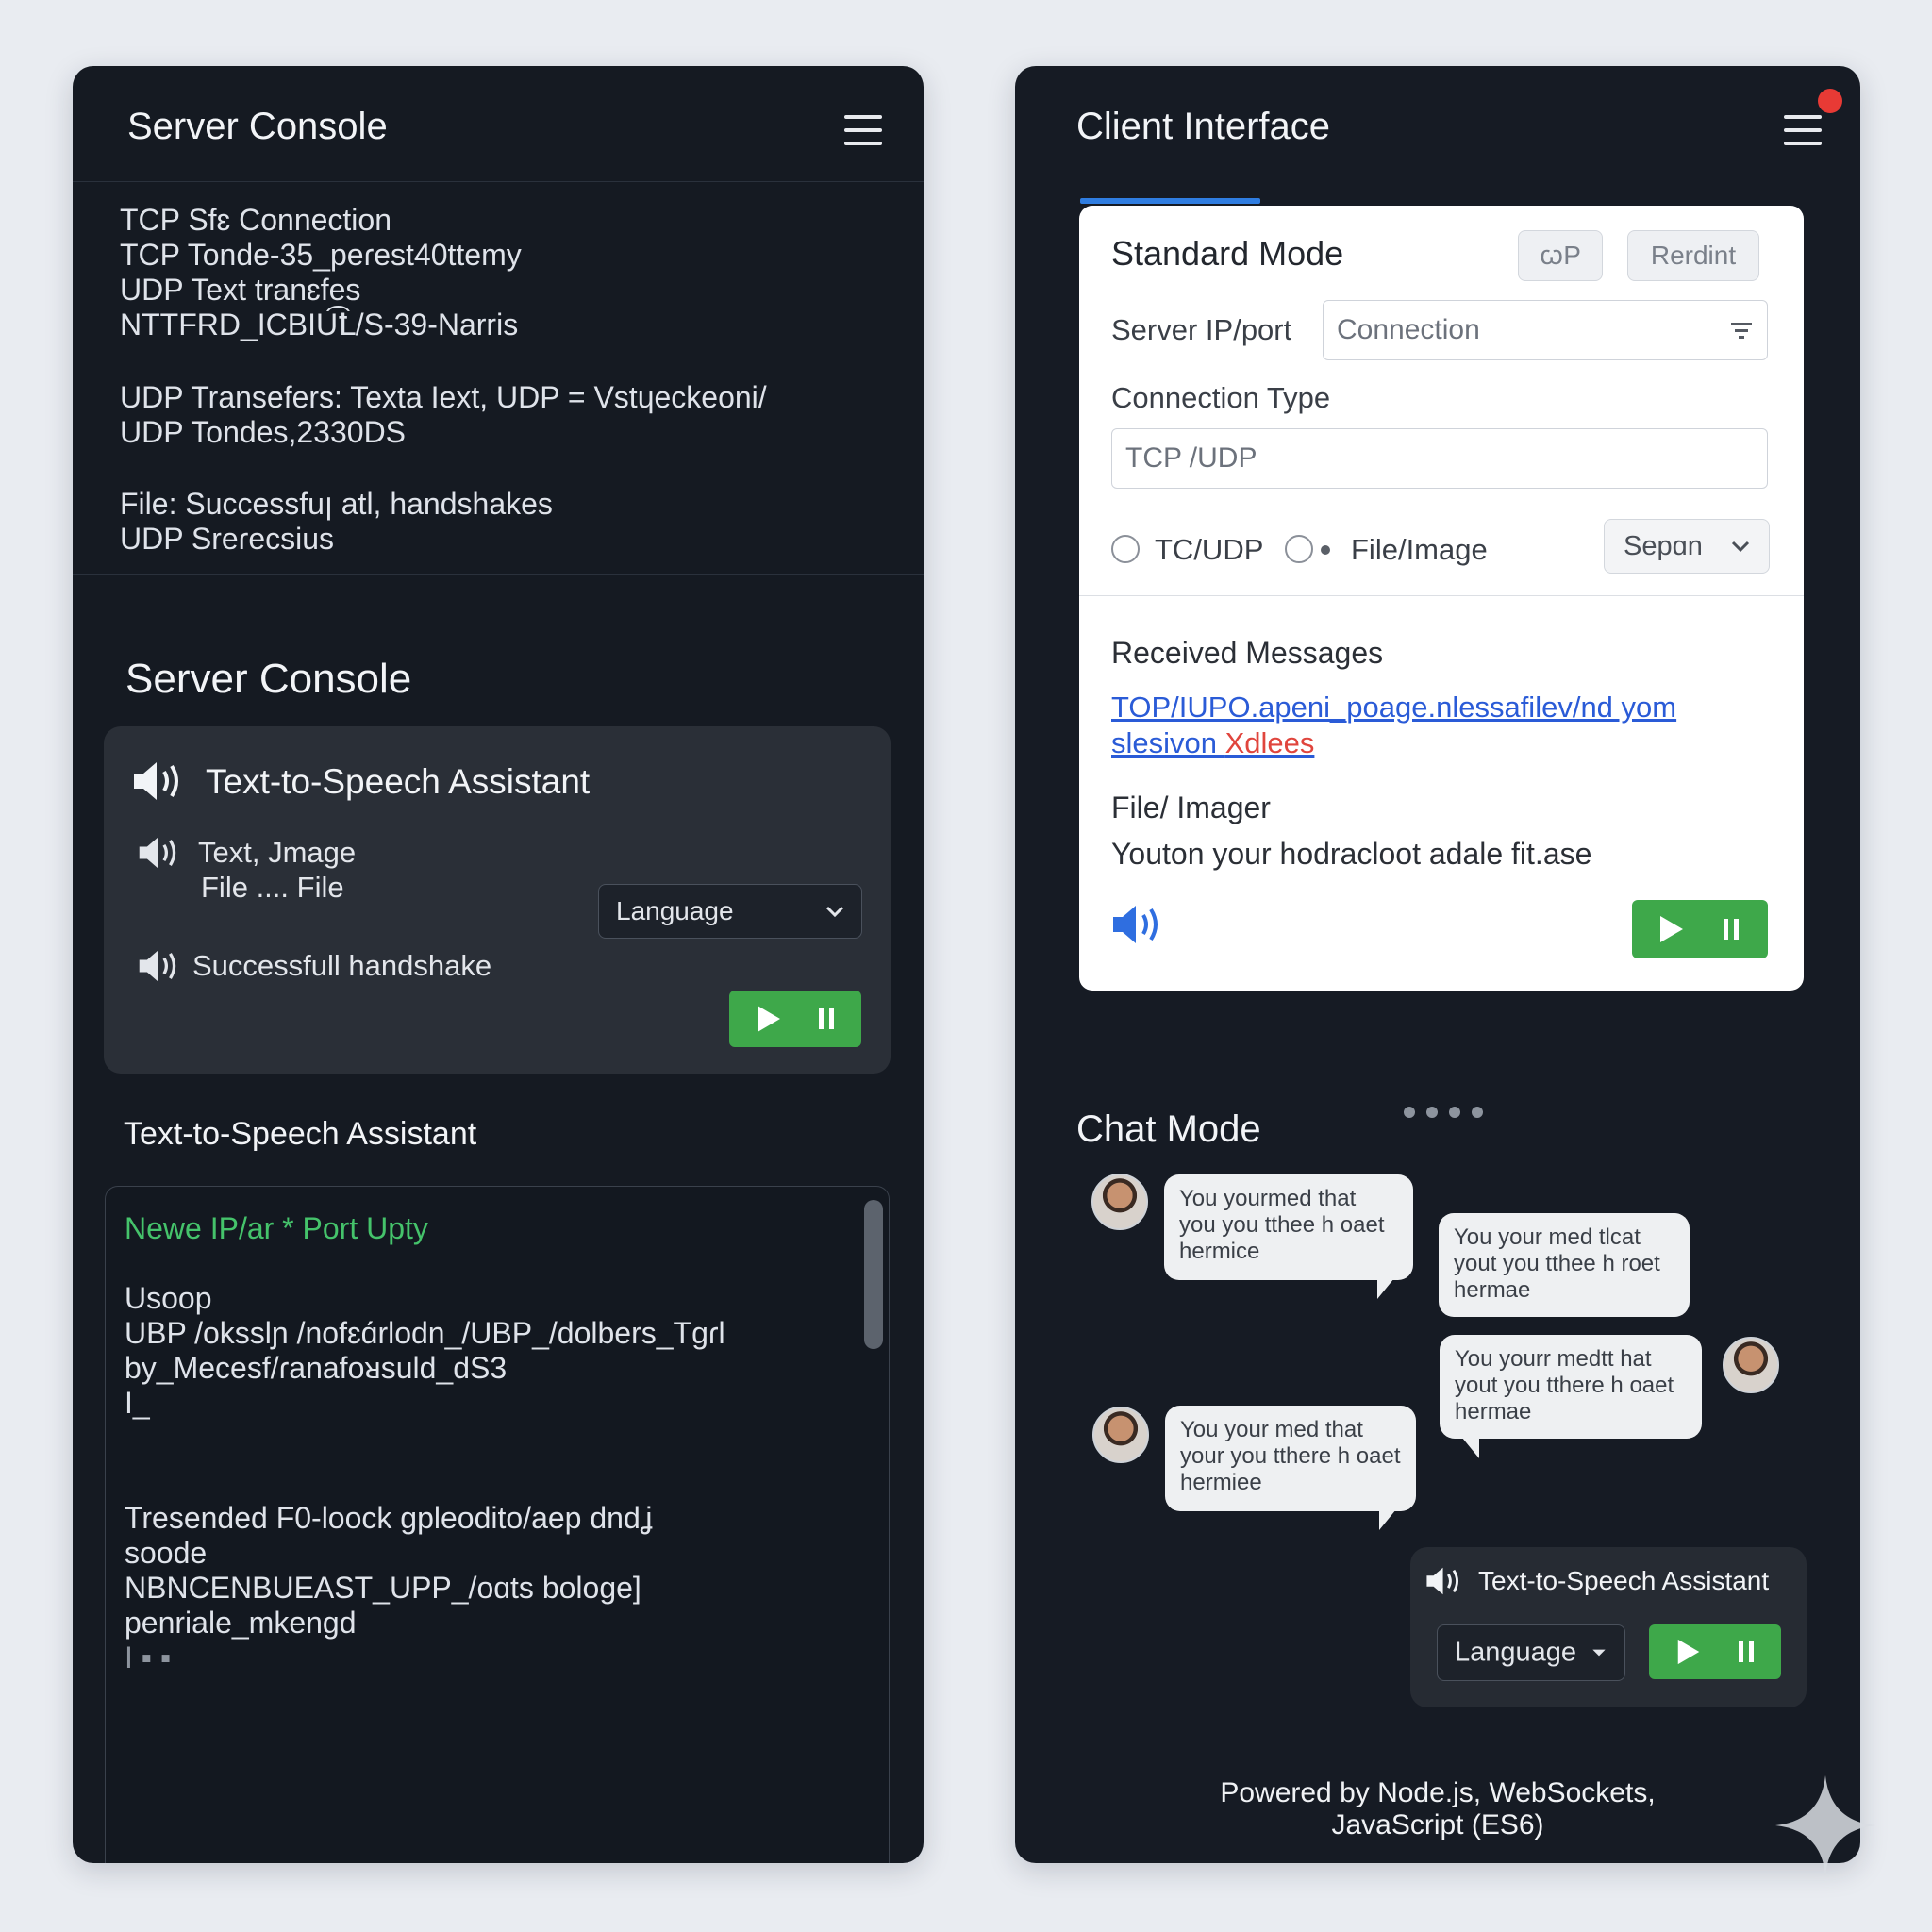 The height and width of the screenshot is (1932, 1932). Describe the element at coordinates (167, 1553) in the screenshot. I see `terminal-line: soode` at that location.